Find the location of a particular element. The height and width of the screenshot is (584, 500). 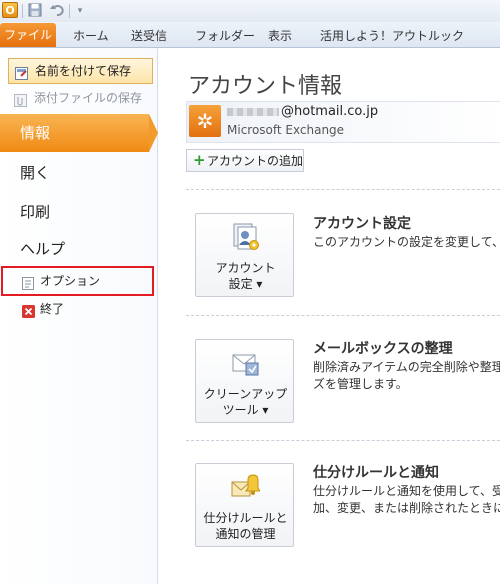

tab-file: ファイル is located at coordinates (28, 35).